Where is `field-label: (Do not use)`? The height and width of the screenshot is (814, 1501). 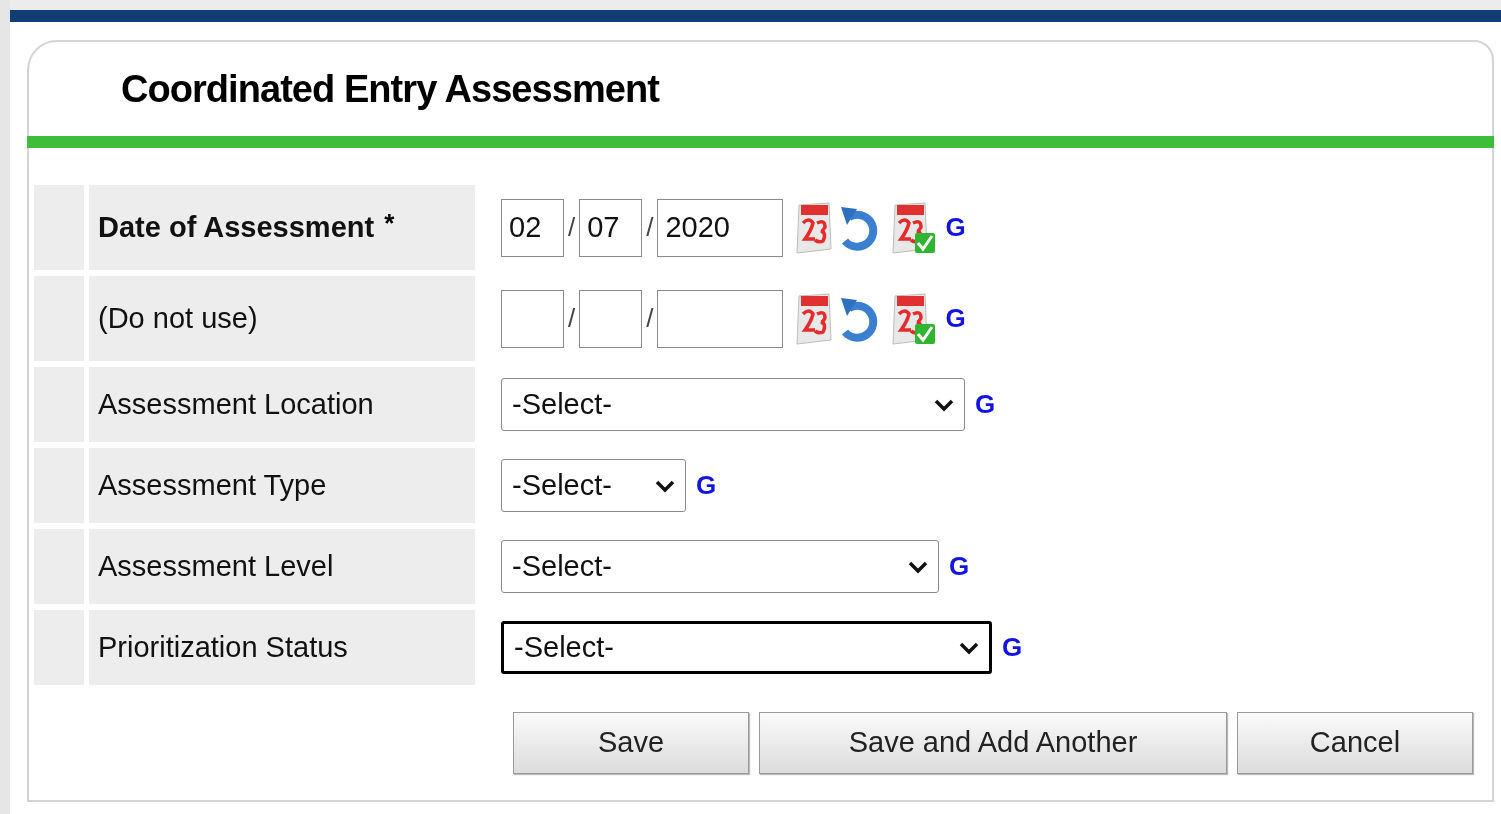 field-label: (Do not use) is located at coordinates (178, 318).